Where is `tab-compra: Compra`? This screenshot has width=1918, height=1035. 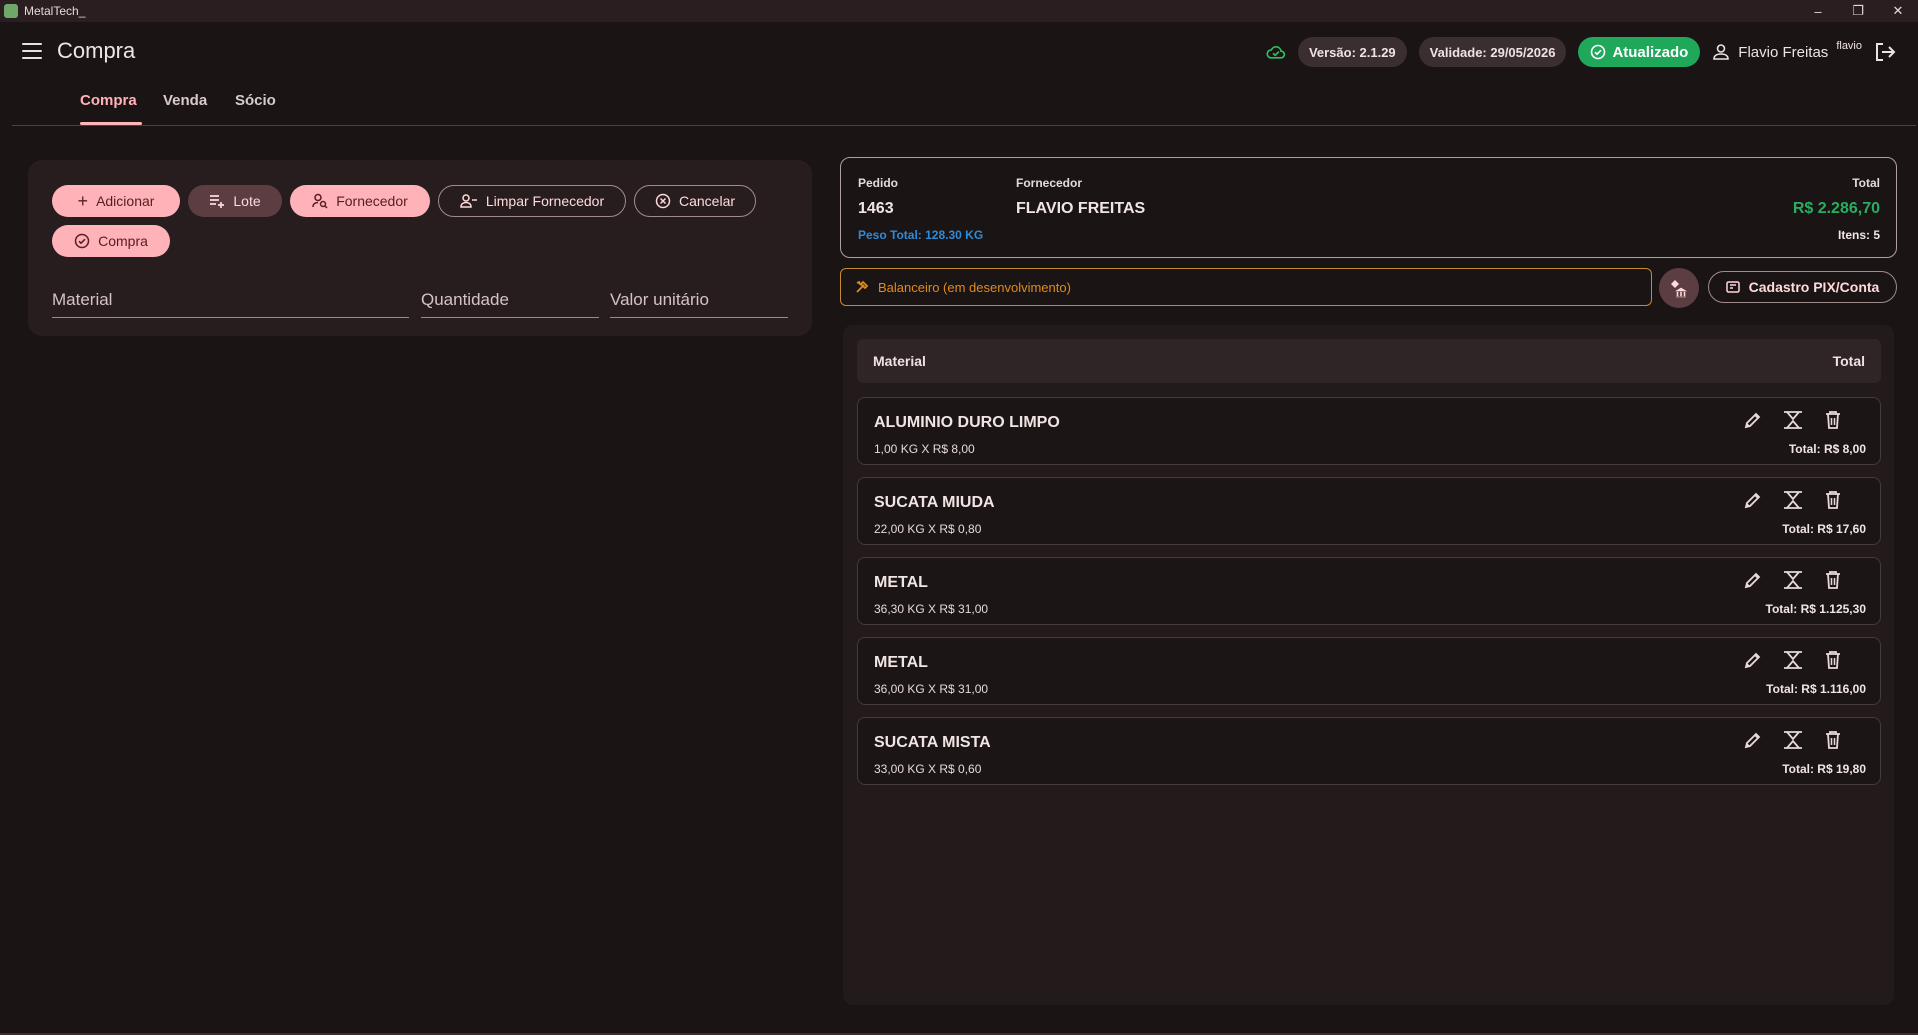
tab-compra: Compra is located at coordinates (108, 100).